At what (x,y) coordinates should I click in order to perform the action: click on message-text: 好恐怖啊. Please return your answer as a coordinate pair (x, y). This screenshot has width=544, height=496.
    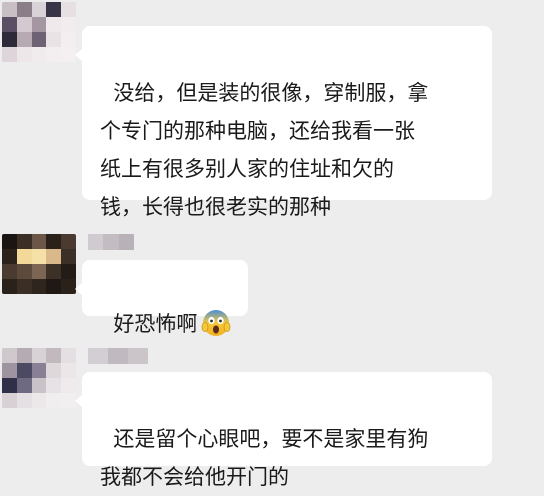
    Looking at the image, I should click on (155, 324).